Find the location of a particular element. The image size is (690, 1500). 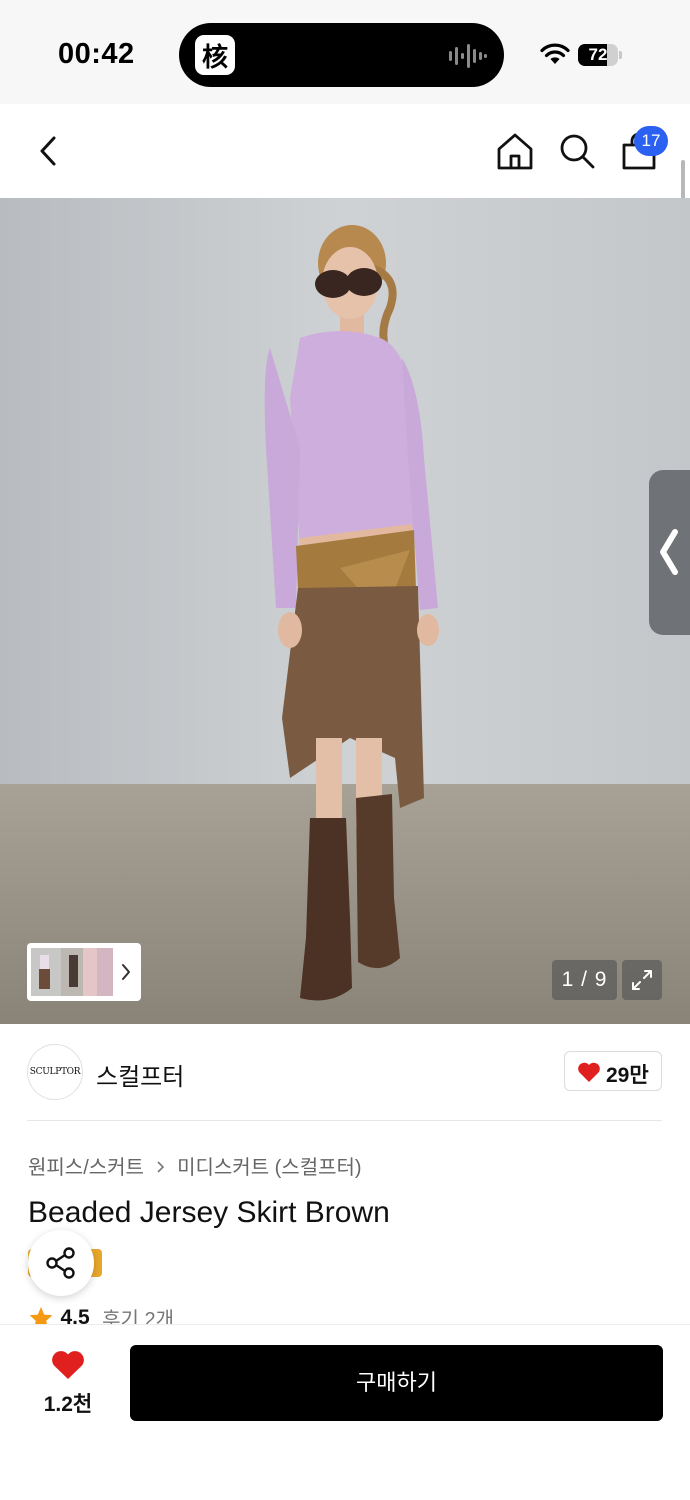

side-panel-handle is located at coordinates (669, 552).